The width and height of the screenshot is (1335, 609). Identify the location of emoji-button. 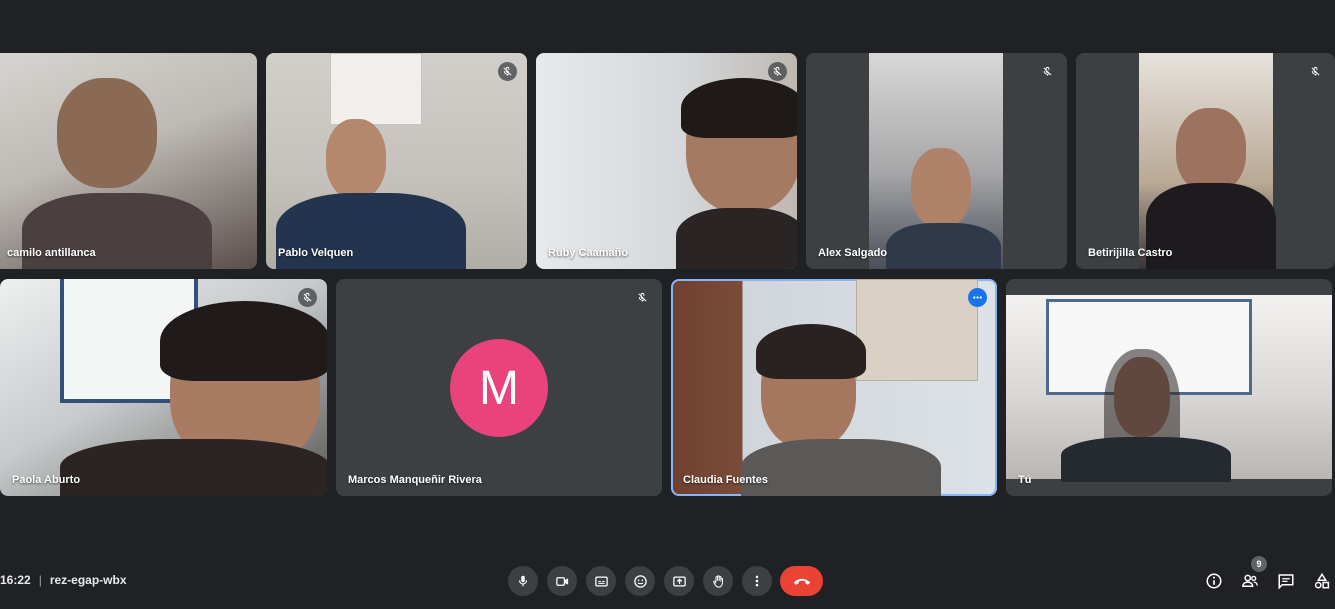
(640, 581).